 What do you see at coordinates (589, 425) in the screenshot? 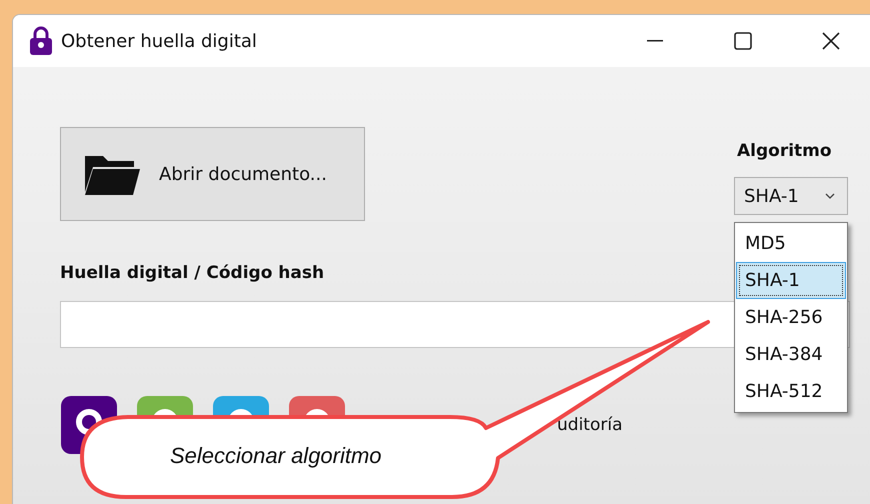
I see `footer-text: uditoría` at bounding box center [589, 425].